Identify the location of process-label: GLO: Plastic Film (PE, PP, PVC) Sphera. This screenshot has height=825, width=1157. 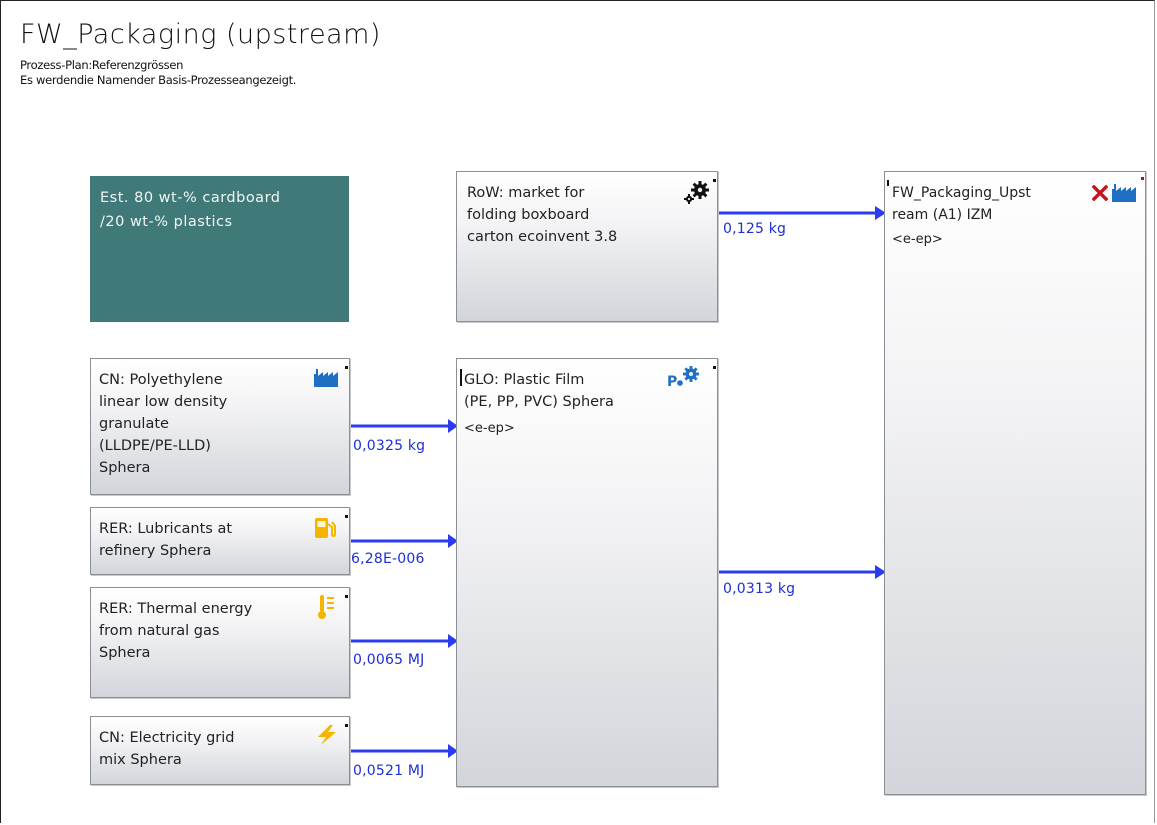
(539, 391).